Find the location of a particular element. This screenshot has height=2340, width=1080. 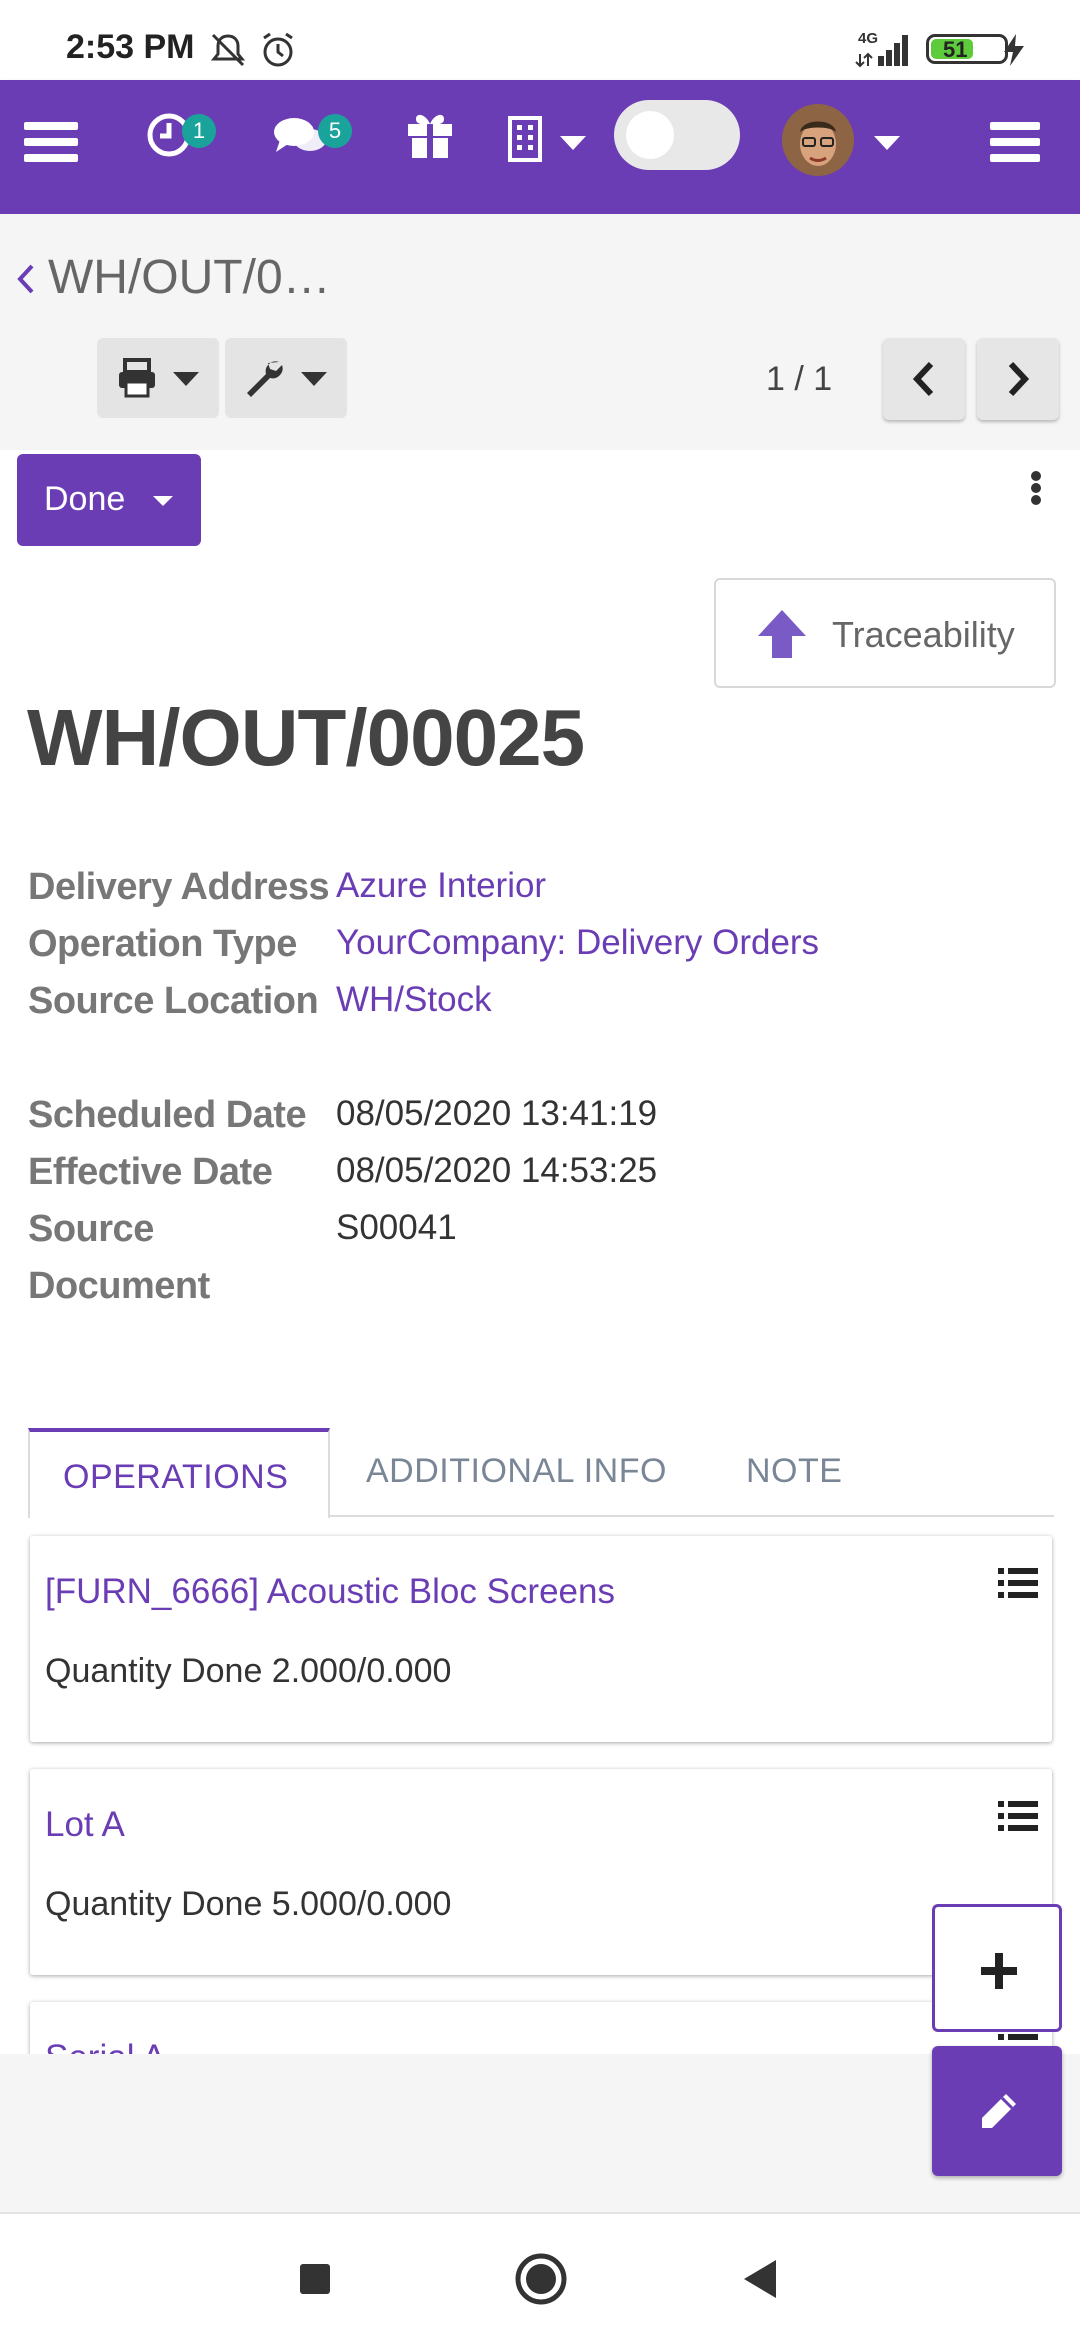

menu-icon is located at coordinates (1015, 142).